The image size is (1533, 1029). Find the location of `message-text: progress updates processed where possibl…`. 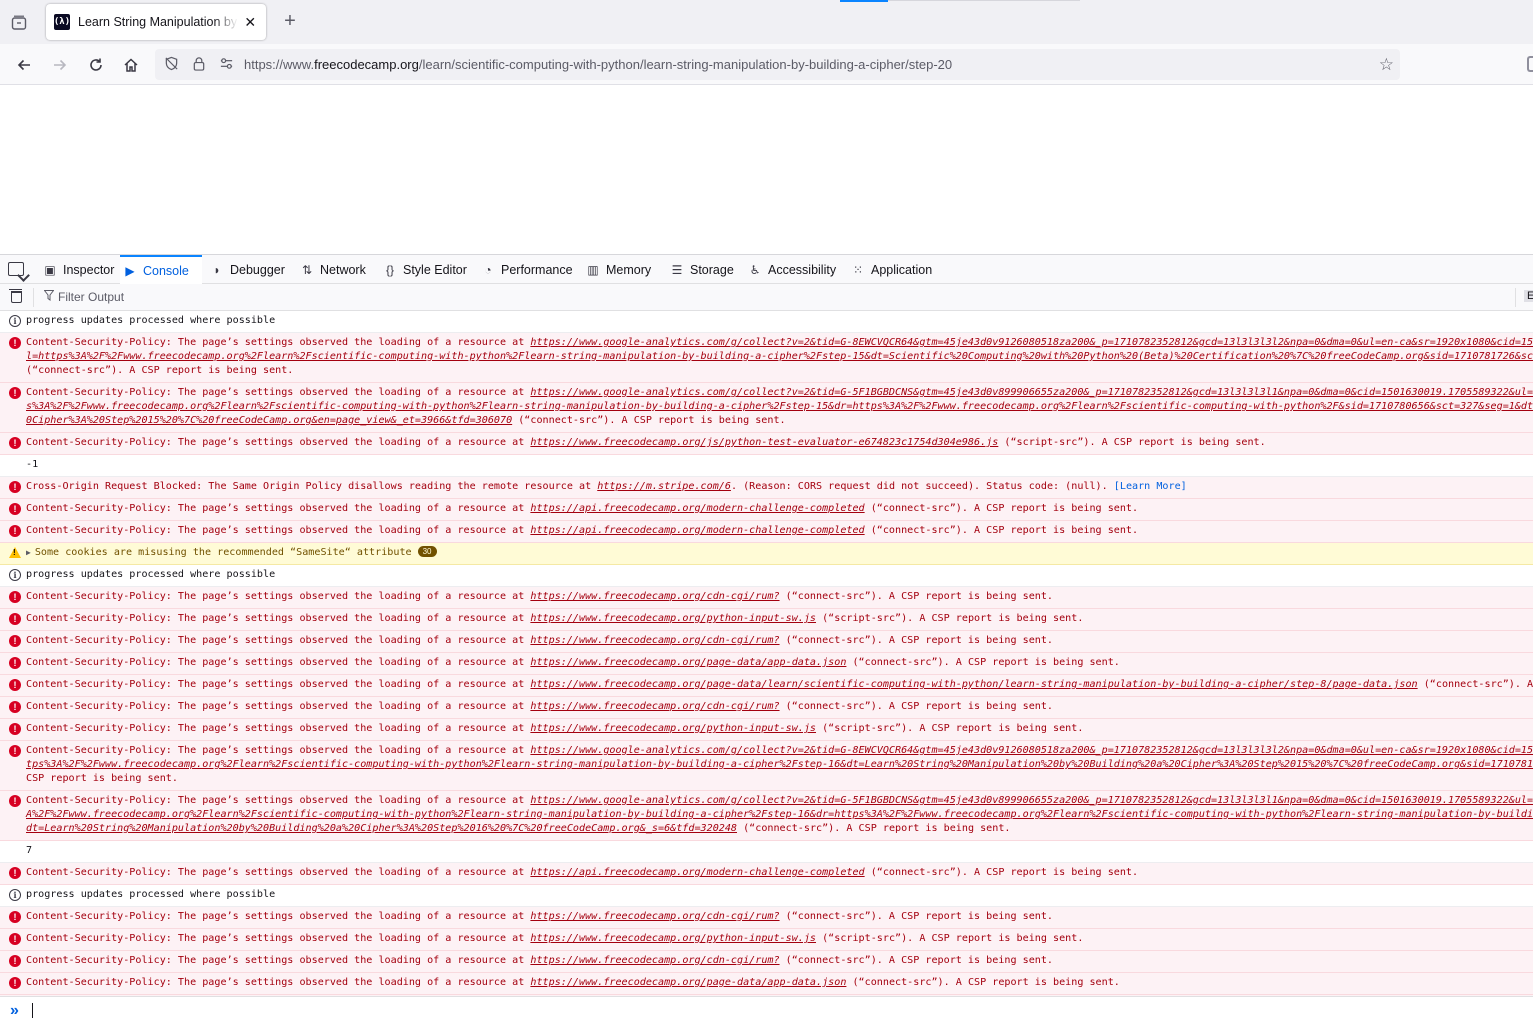

message-text: progress updates processed where possibl… is located at coordinates (151, 320).